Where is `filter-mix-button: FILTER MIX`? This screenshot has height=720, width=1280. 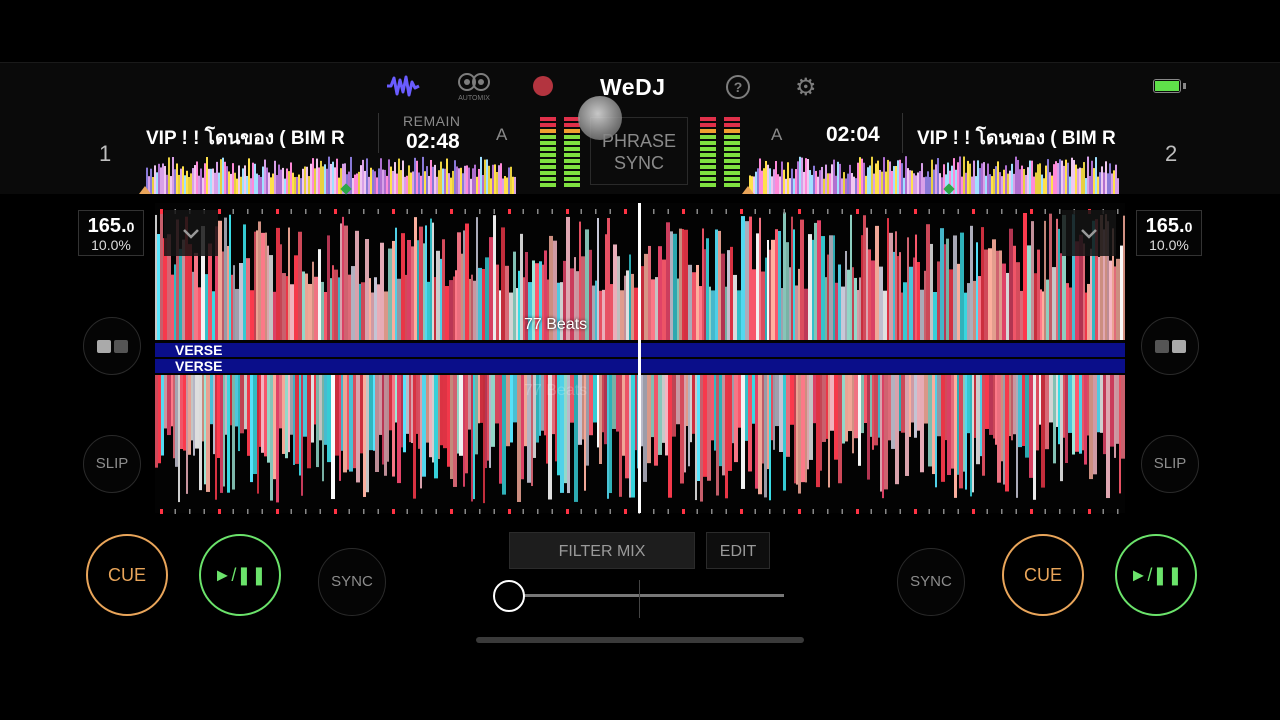 filter-mix-button: FILTER MIX is located at coordinates (602, 550).